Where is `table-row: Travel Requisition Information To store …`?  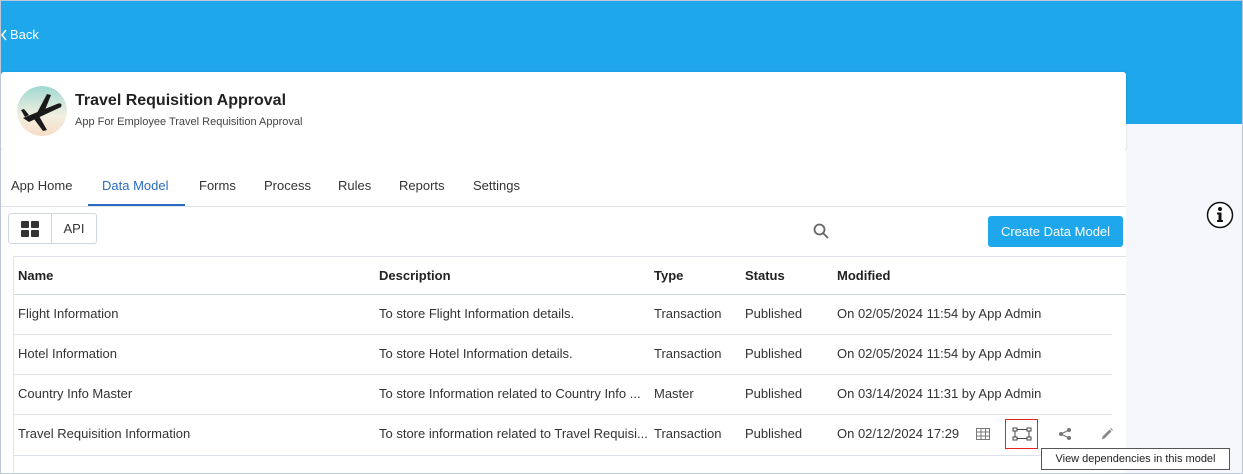 table-row: Travel Requisition Information To store … is located at coordinates (563, 435).